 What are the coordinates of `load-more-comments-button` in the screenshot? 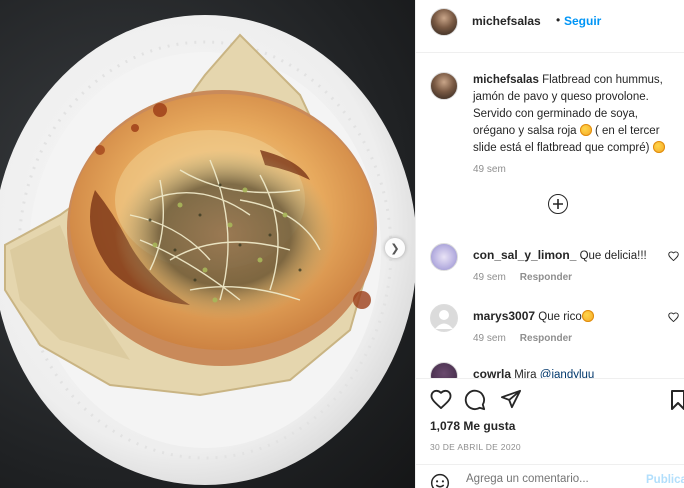 It's located at (558, 204).